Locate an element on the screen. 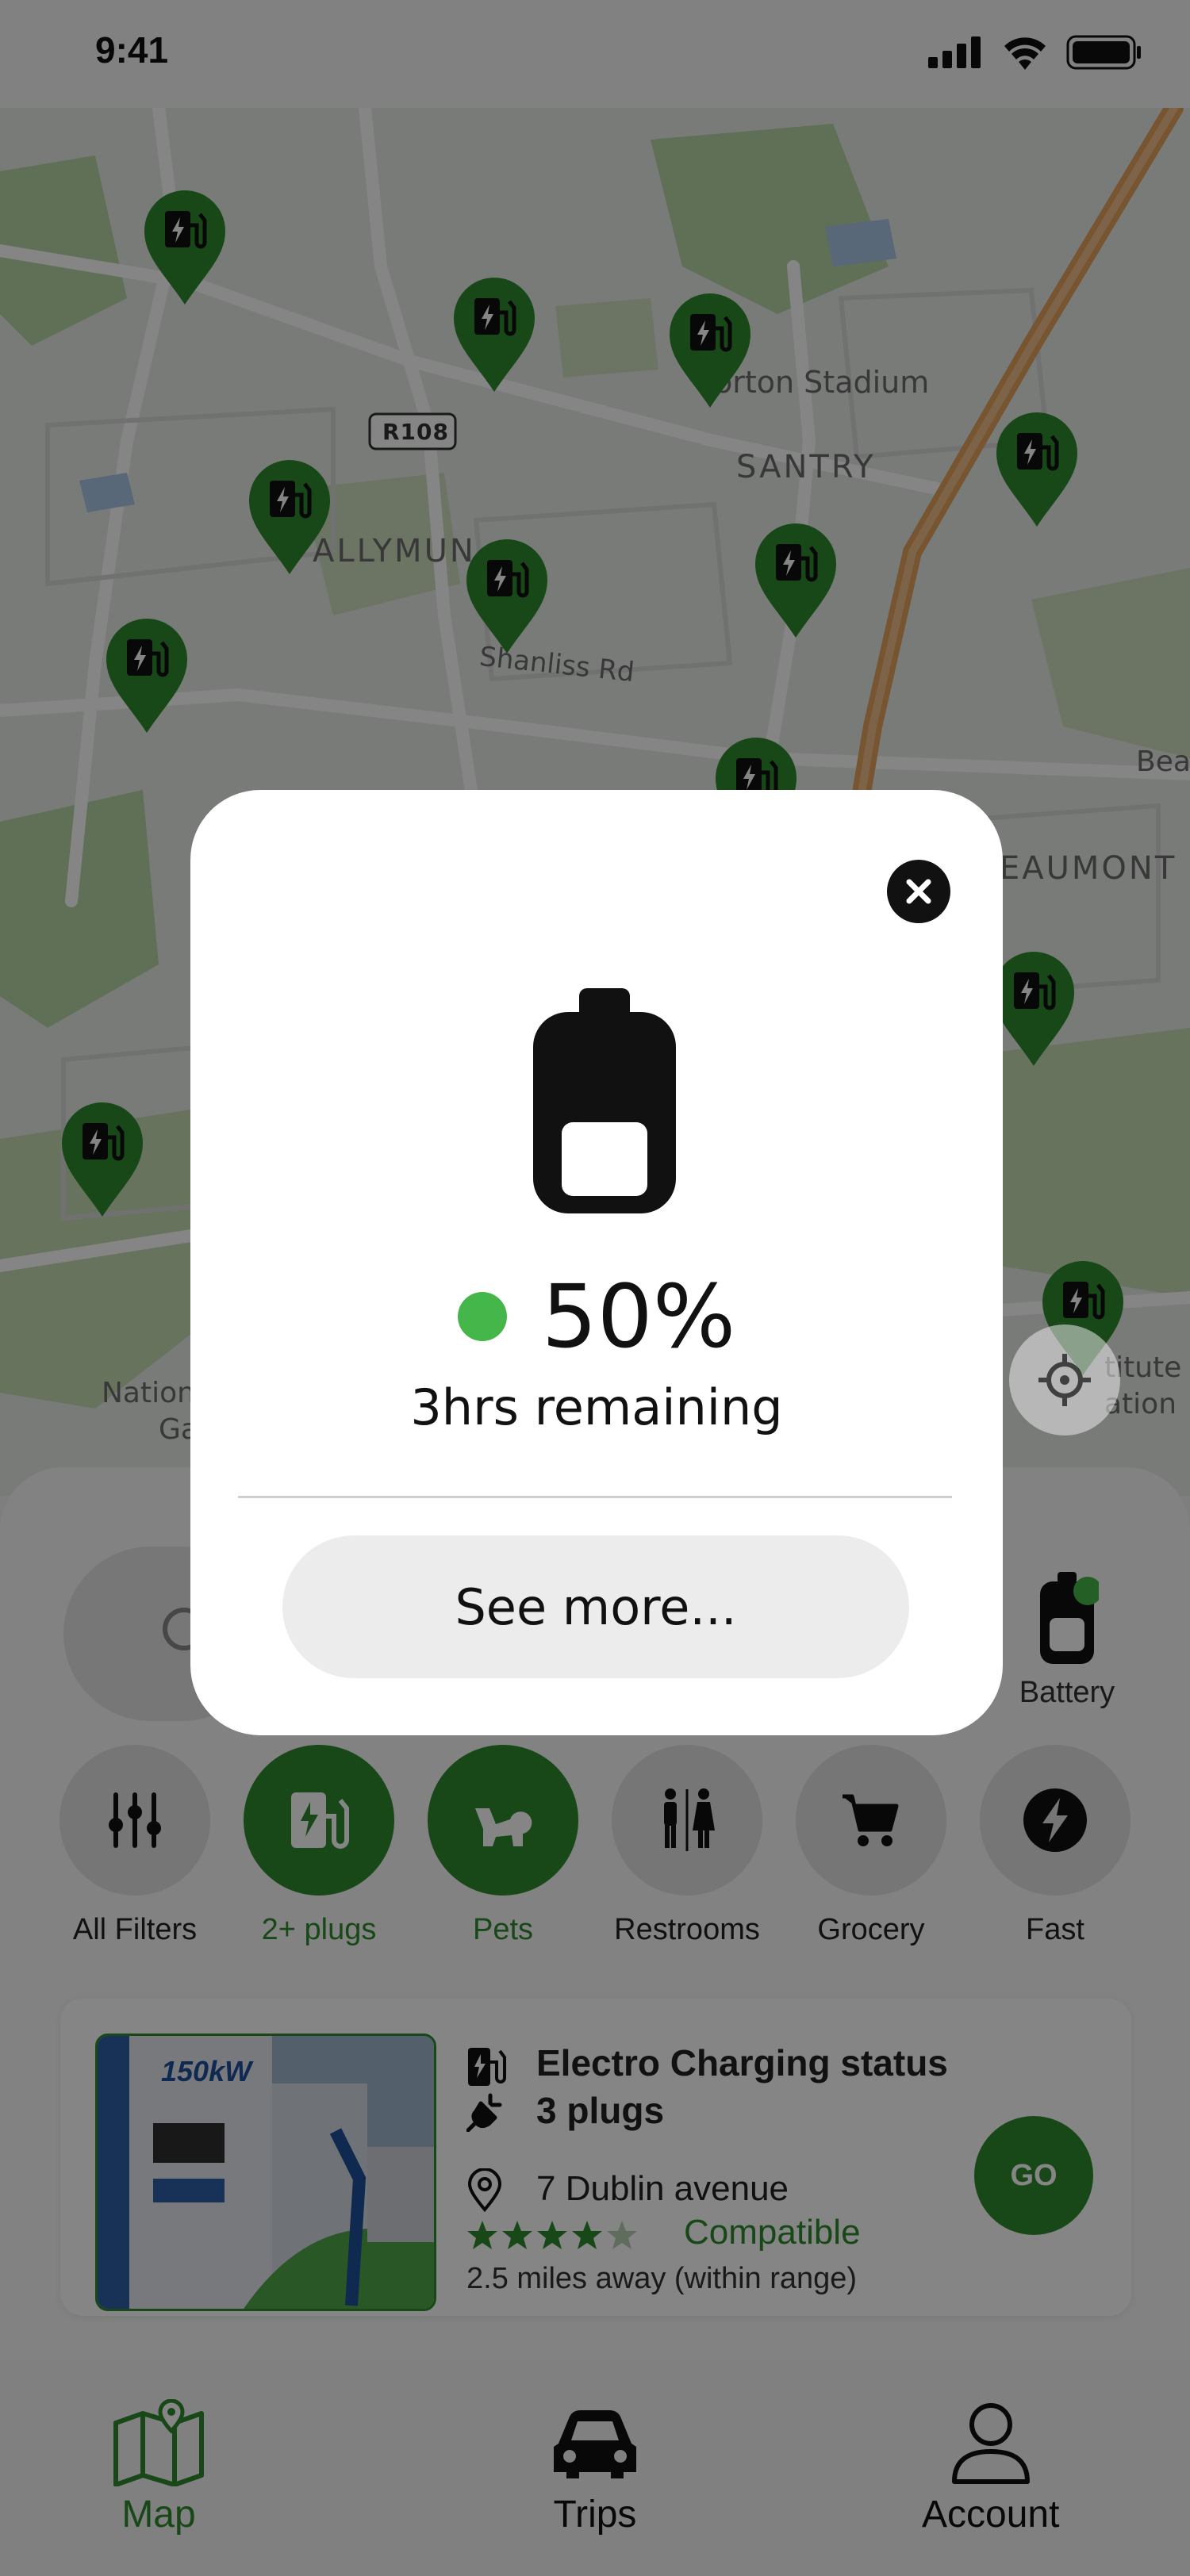  crosshair-icon is located at coordinates (1064, 1380).